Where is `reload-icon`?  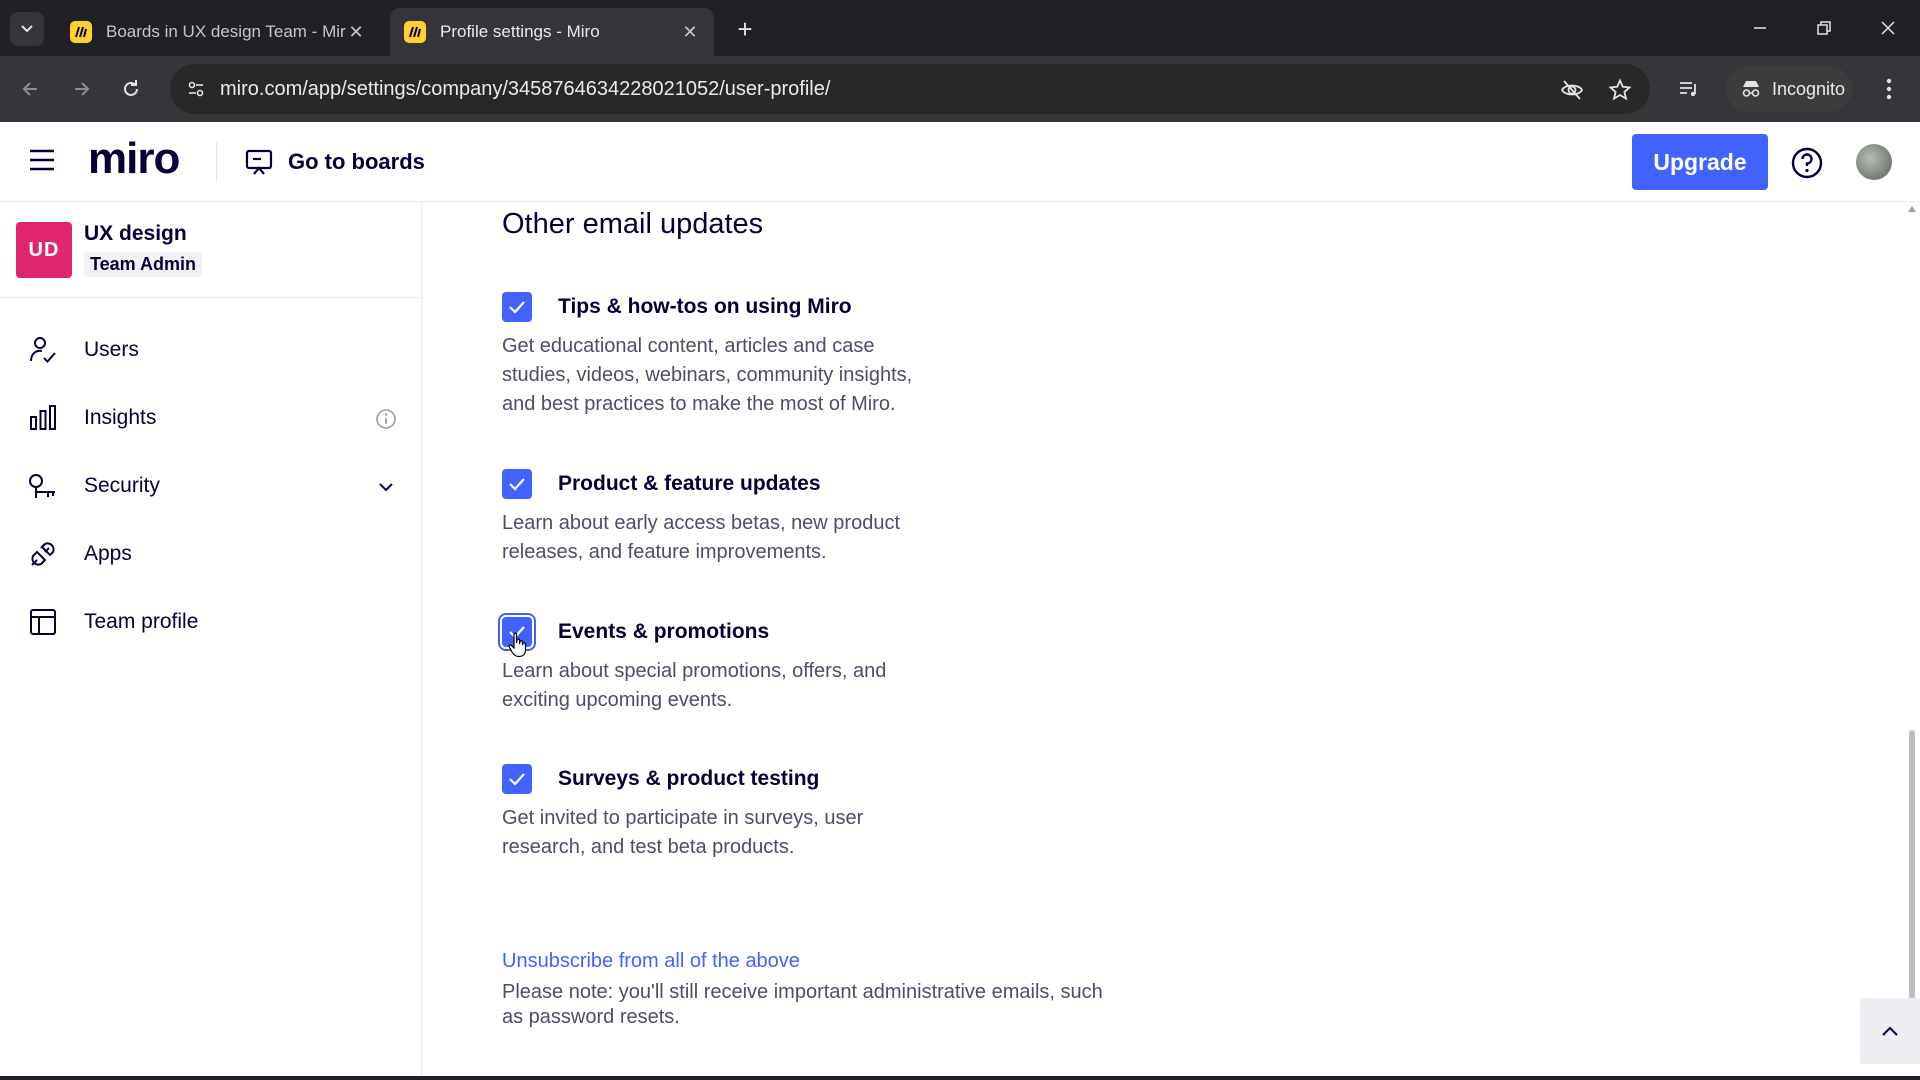
reload-icon is located at coordinates (131, 88).